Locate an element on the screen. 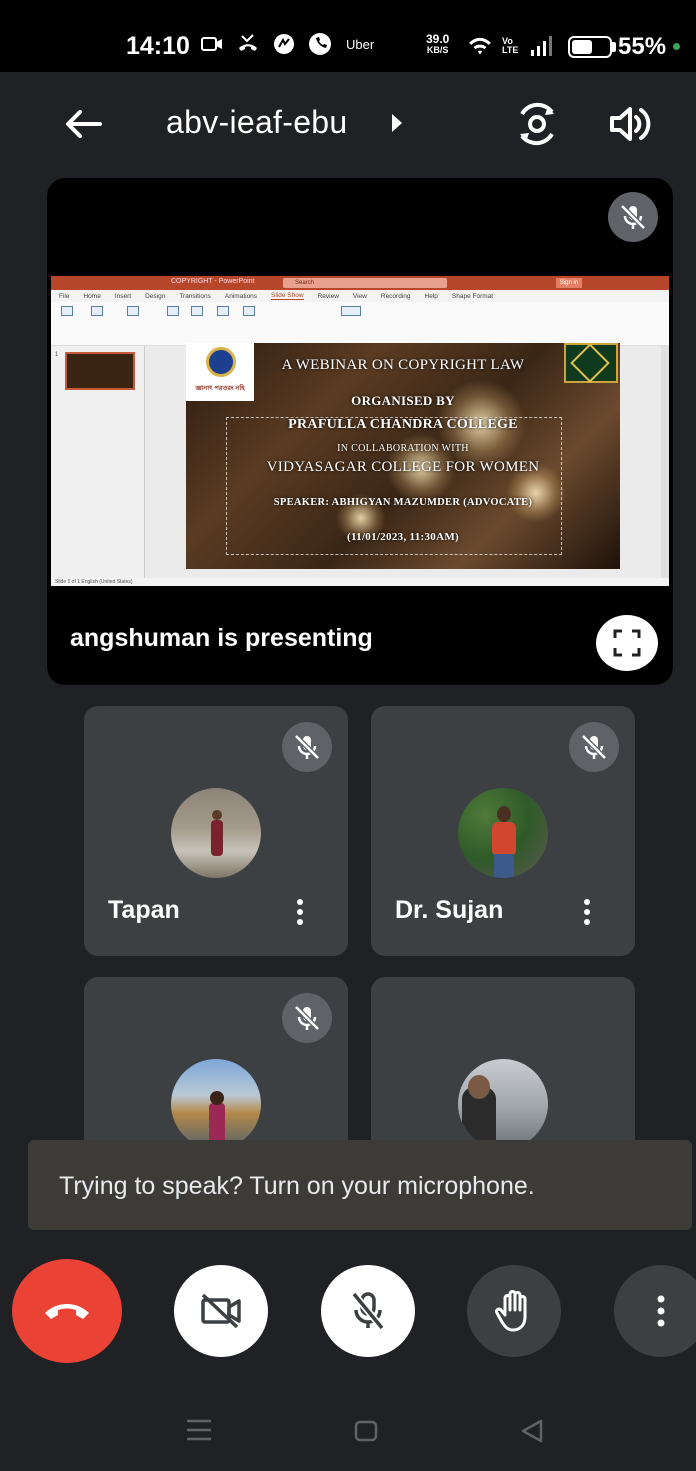 The image size is (696, 1471). raise-hand-button is located at coordinates (514, 1311).